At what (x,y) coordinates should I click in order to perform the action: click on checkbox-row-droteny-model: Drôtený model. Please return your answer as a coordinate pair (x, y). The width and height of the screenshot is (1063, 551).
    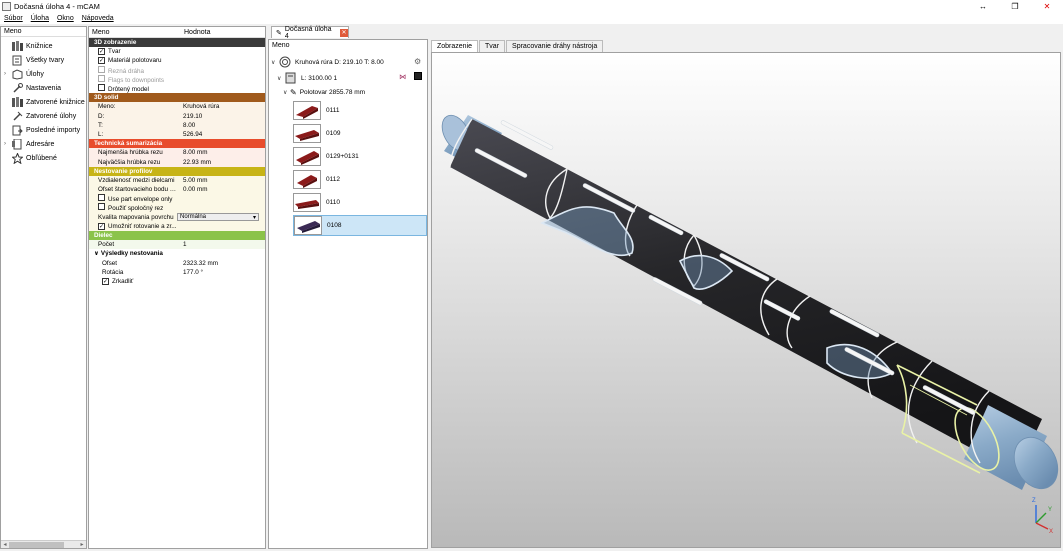
    Looking at the image, I should click on (177, 88).